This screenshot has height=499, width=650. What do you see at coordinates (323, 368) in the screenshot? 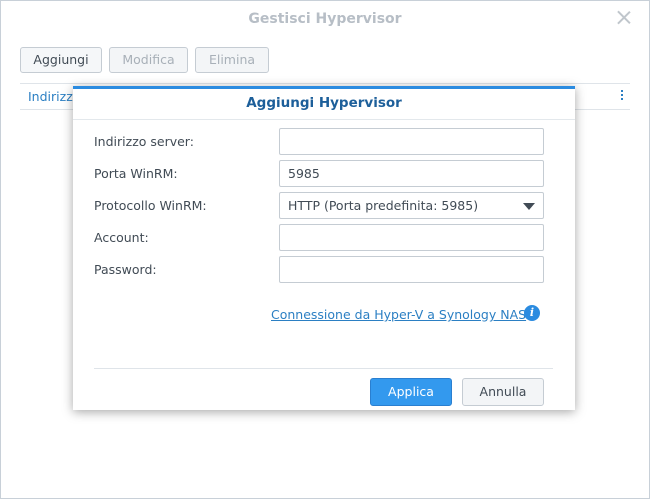
I see `footer-divider` at bounding box center [323, 368].